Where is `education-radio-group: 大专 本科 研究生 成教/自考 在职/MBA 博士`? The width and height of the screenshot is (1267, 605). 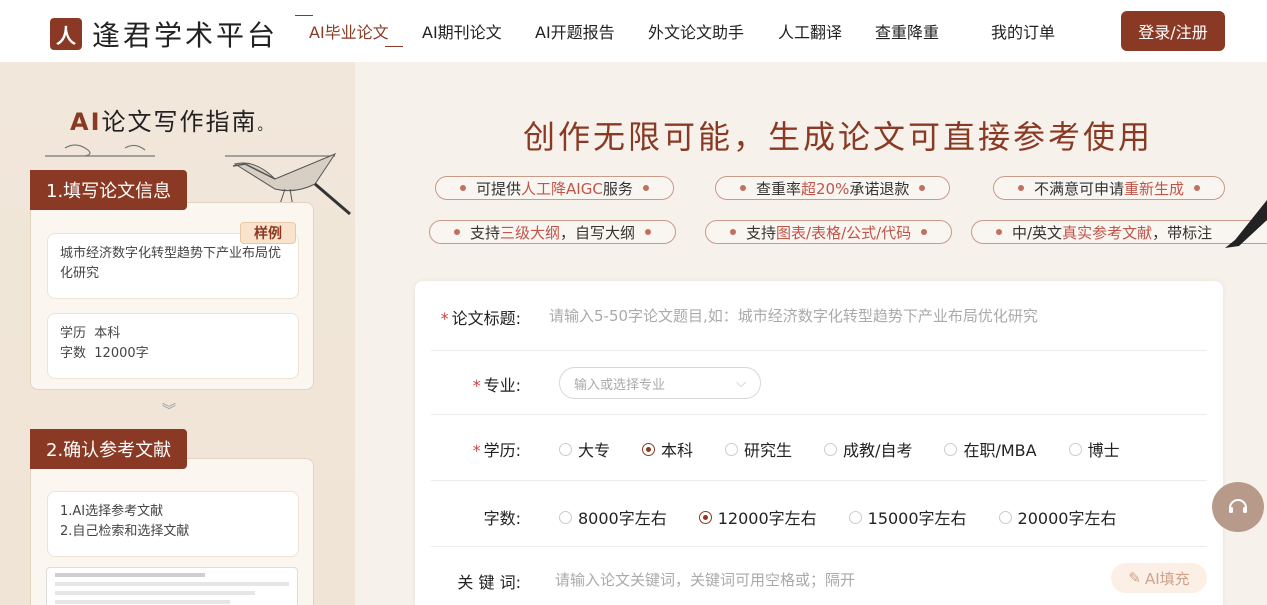 education-radio-group: 大专 本科 研究生 成教/自考 在职/MBA 博士 is located at coordinates (855, 449).